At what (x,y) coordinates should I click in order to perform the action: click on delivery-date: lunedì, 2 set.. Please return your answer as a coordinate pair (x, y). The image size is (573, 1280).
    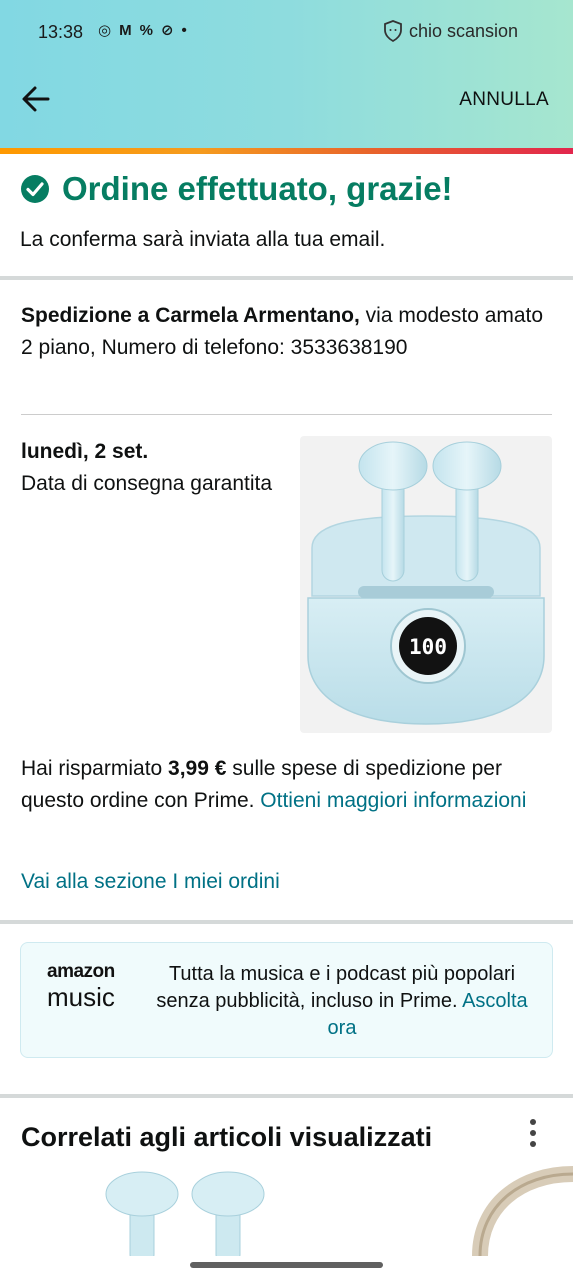
    Looking at the image, I should click on (85, 451).